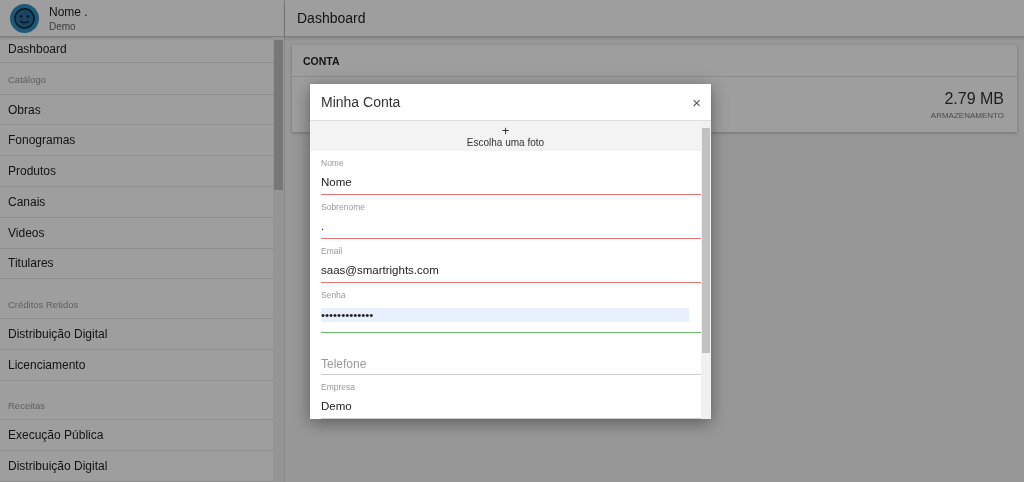  What do you see at coordinates (332, 251) in the screenshot?
I see `field-label: Email` at bounding box center [332, 251].